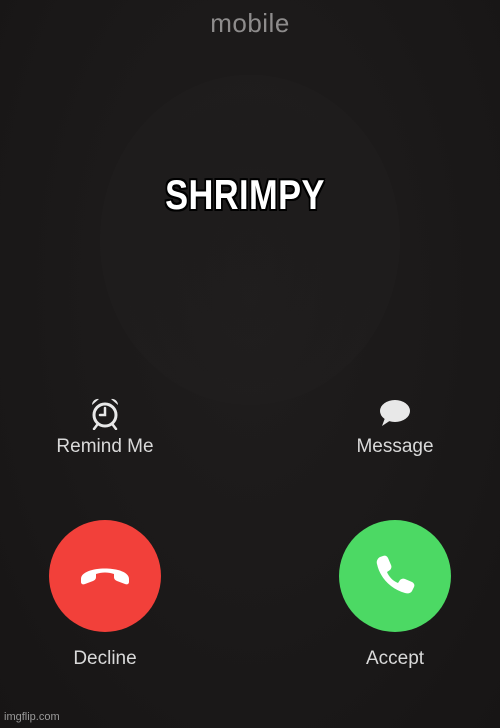 The height and width of the screenshot is (728, 500). I want to click on phone-icon, so click(395, 576).